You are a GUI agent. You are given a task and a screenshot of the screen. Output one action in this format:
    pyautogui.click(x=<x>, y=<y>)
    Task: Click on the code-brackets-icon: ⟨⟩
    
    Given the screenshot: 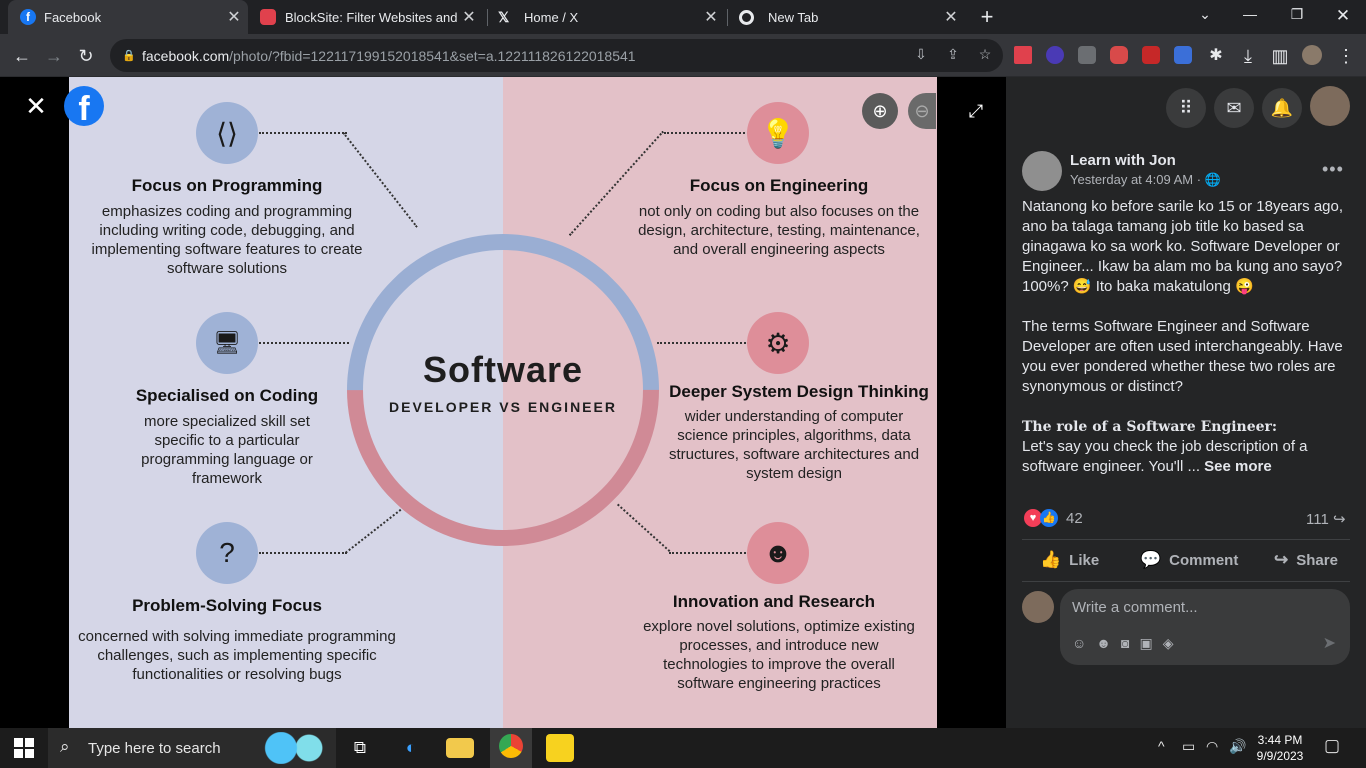 What is the action you would take?
    pyautogui.click(x=227, y=133)
    